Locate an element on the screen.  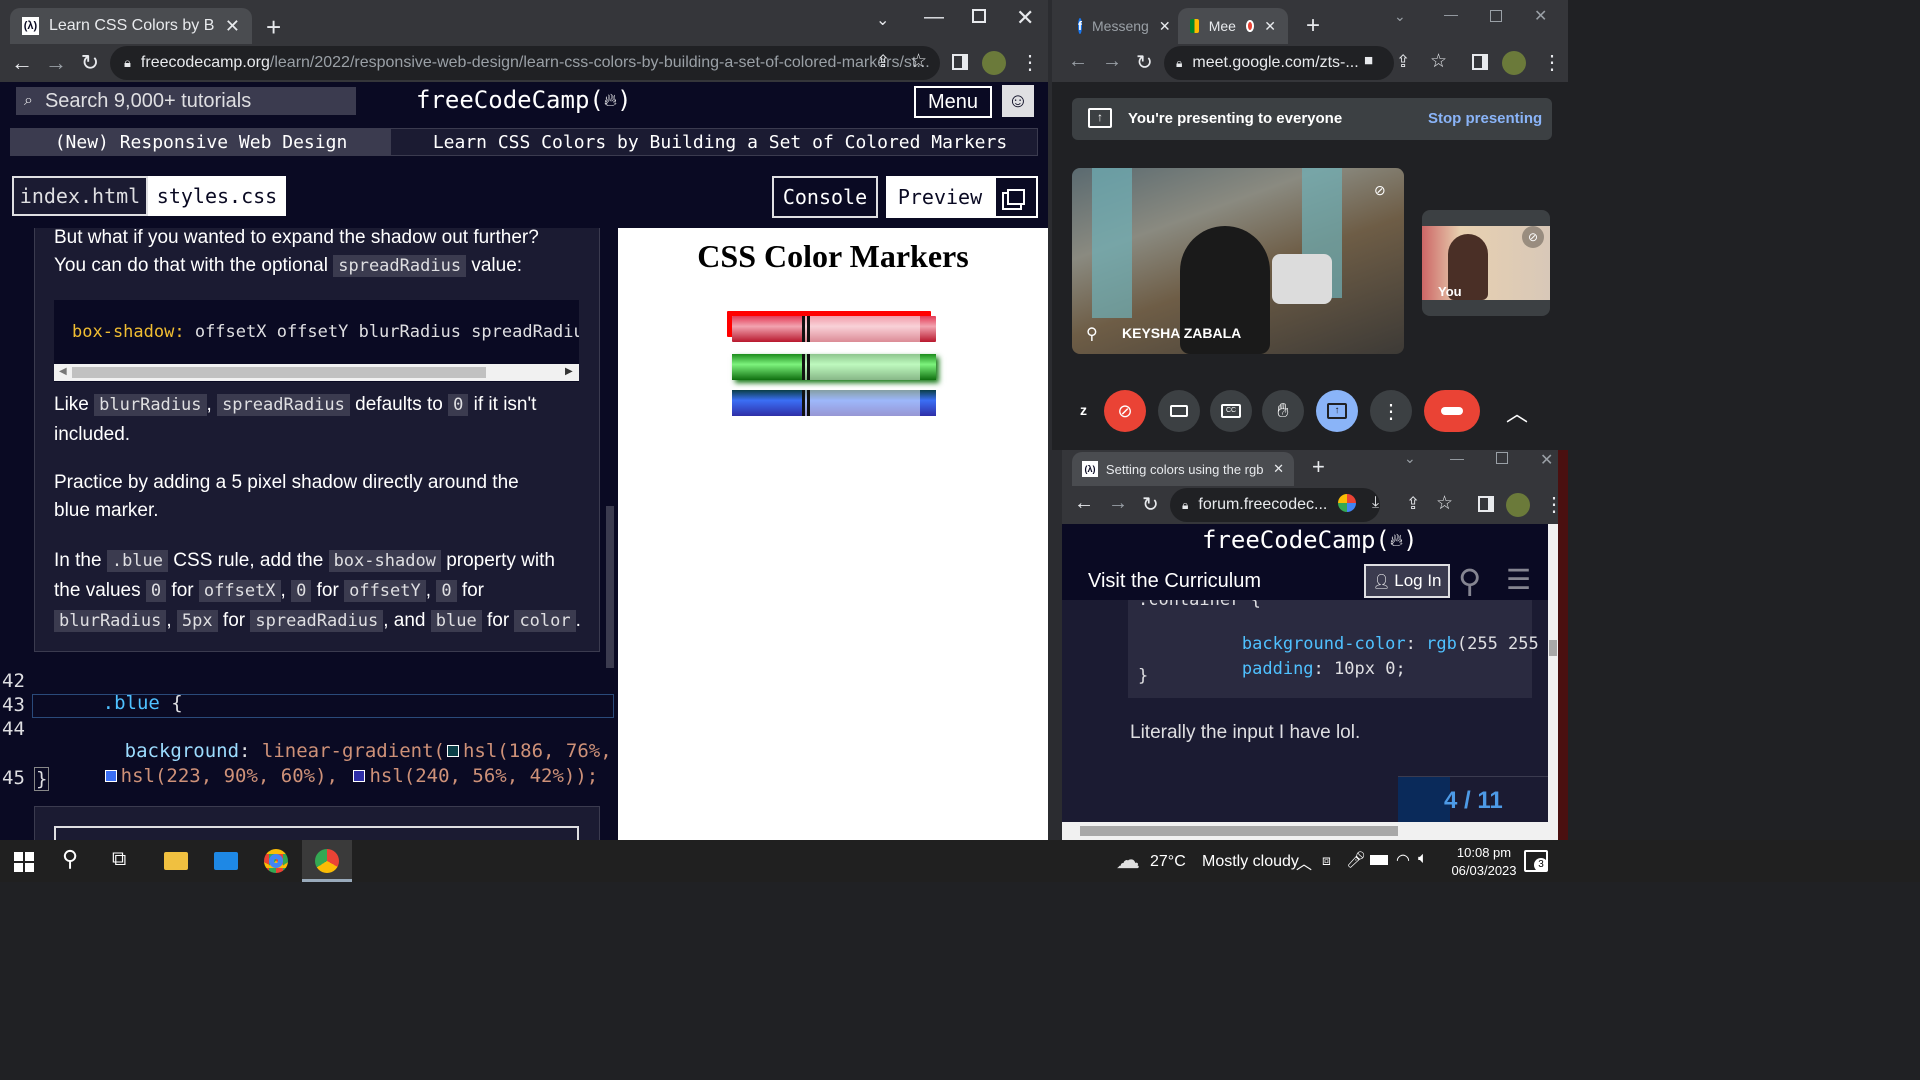
tab-styles-css: styles.css is located at coordinates (217, 196).